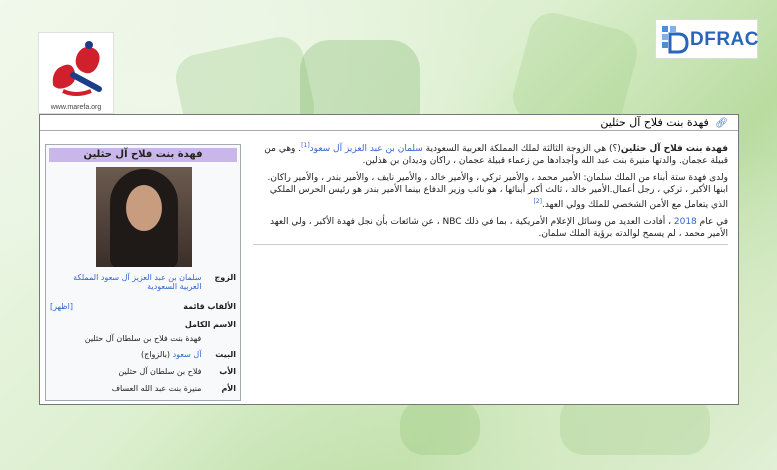  What do you see at coordinates (76, 107) in the screenshot?
I see `marefa-url: www.marefa.org` at bounding box center [76, 107].